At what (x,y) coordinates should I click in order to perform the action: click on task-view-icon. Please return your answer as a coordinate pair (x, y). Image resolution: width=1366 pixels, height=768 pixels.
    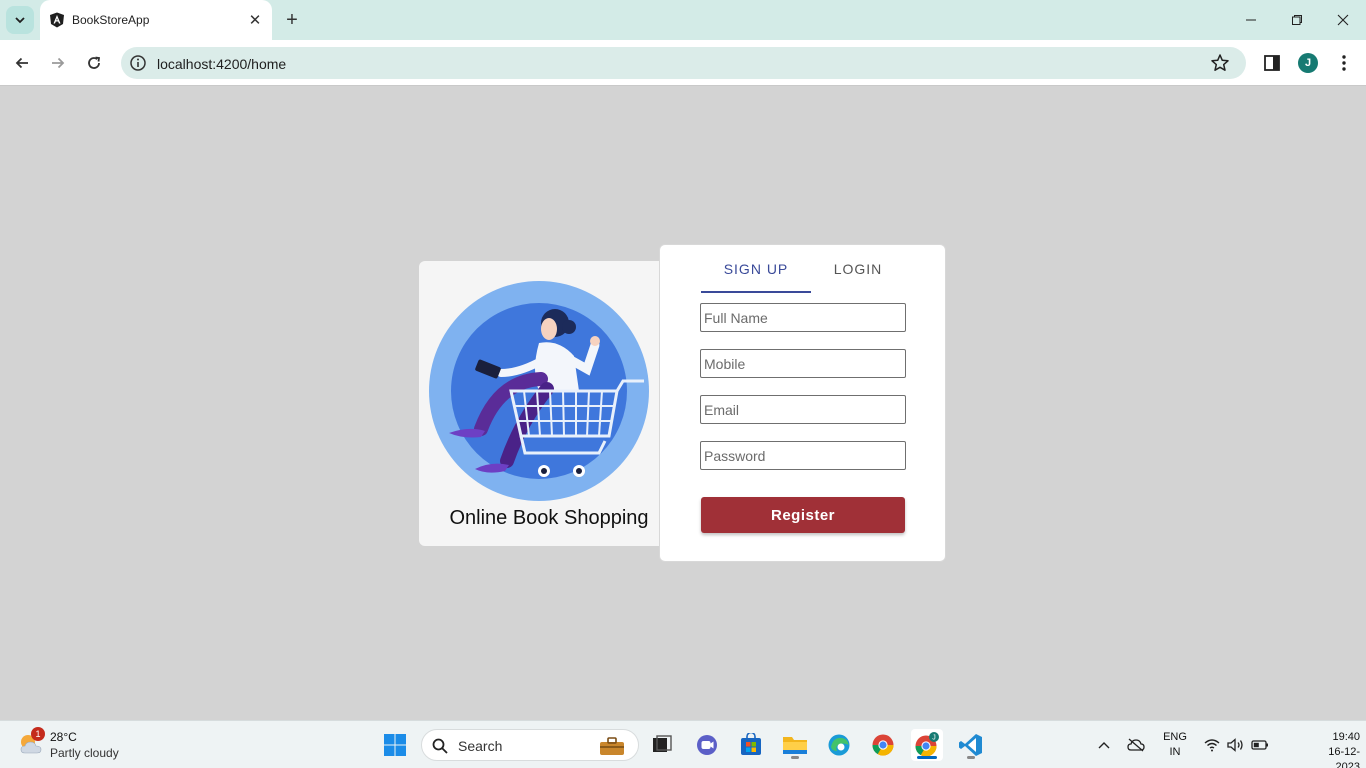
    Looking at the image, I should click on (662, 743).